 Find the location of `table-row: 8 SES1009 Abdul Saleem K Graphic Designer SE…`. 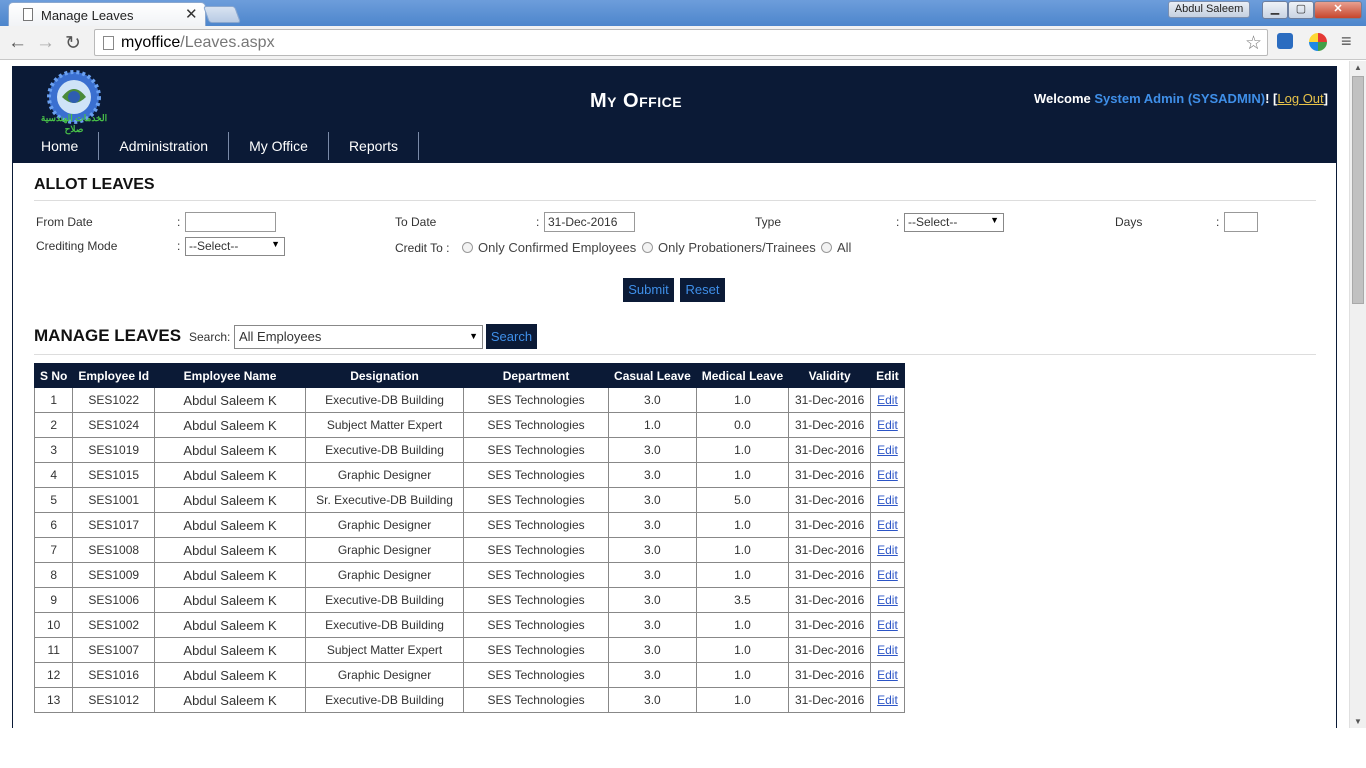

table-row: 8 SES1009 Abdul Saleem K Graphic Designer SE… is located at coordinates (469, 575).